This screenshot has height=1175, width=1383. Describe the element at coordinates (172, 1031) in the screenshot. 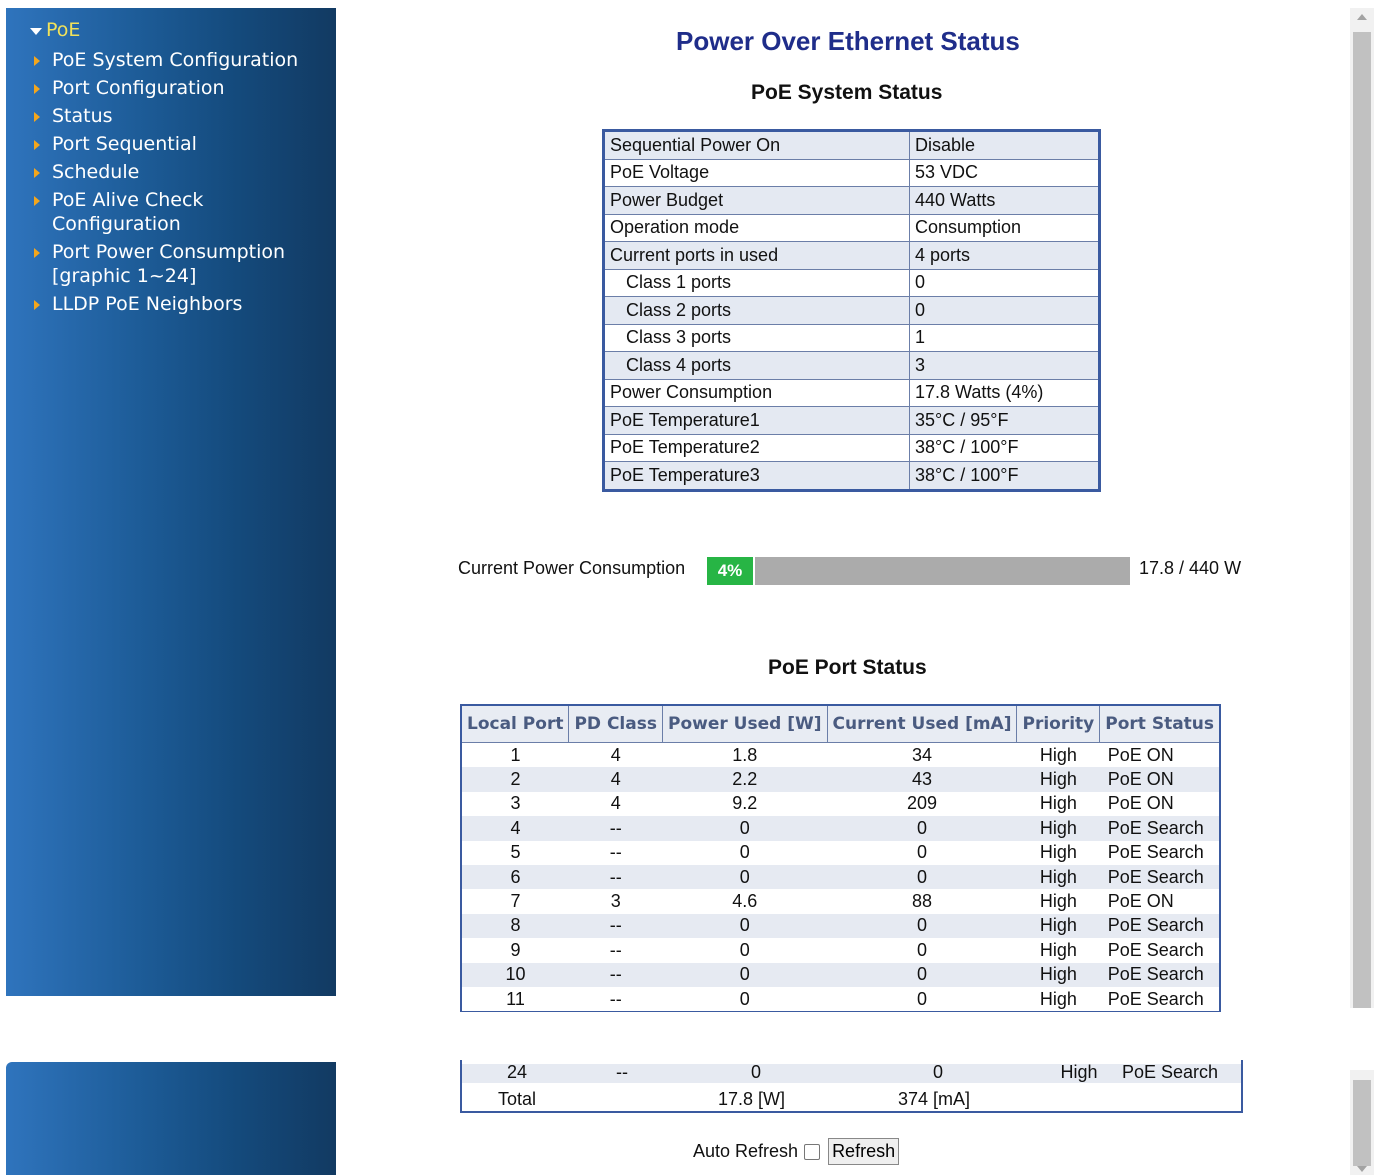

I see `page-break-gap` at that location.